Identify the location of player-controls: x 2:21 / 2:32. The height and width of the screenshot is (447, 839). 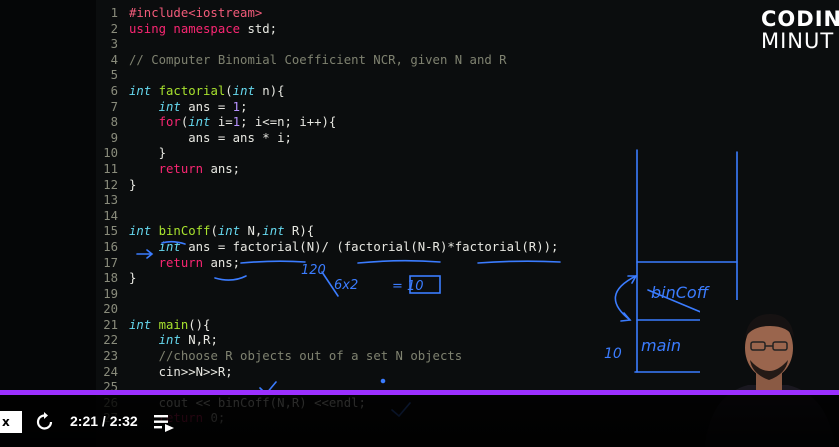
(419, 421).